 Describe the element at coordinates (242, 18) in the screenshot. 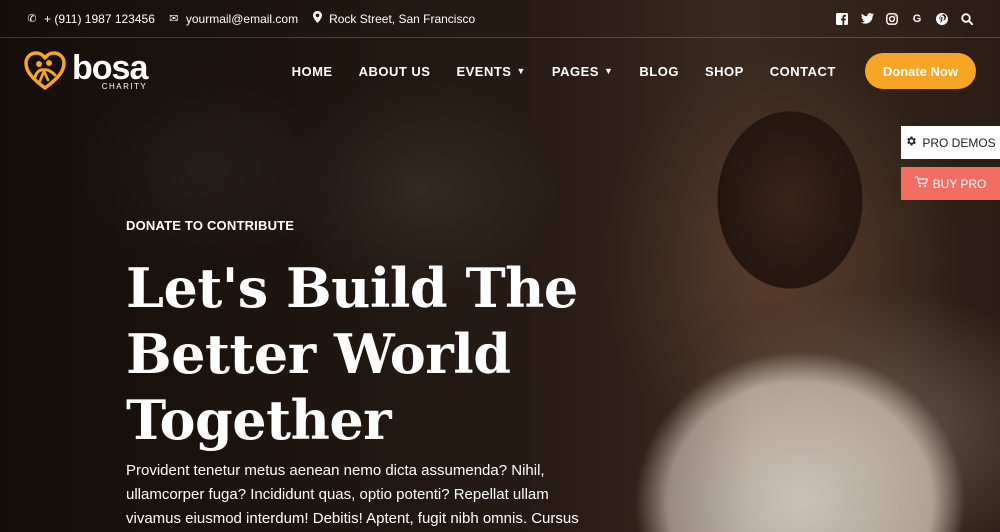

I see `email-text: yourmail@email.com` at that location.